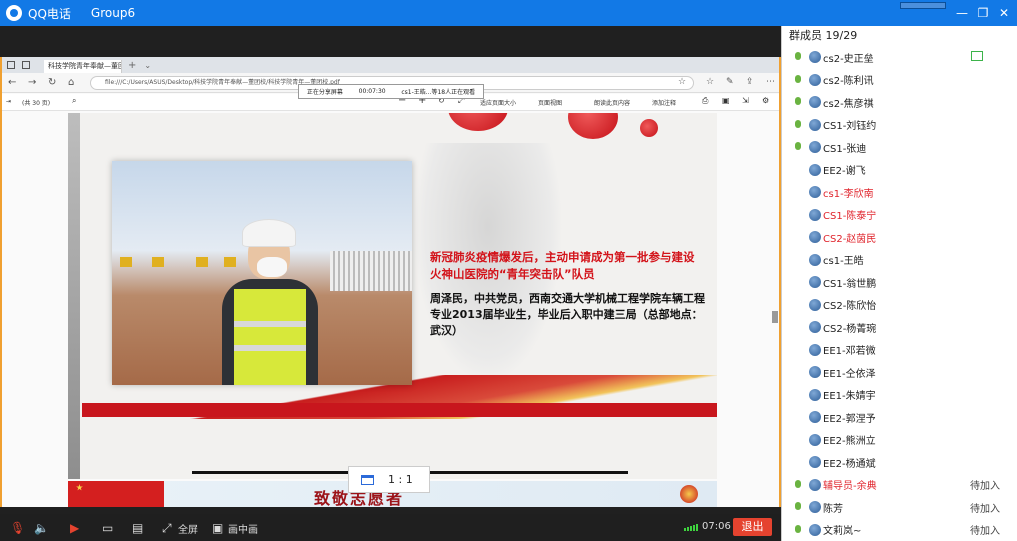 The image size is (1017, 541). Describe the element at coordinates (752, 527) in the screenshot. I see `exit-button: 退出` at that location.